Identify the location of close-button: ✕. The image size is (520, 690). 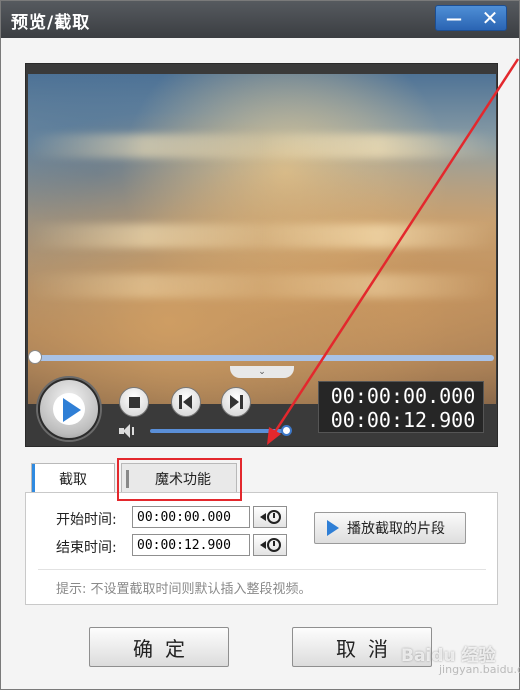
(490, 18).